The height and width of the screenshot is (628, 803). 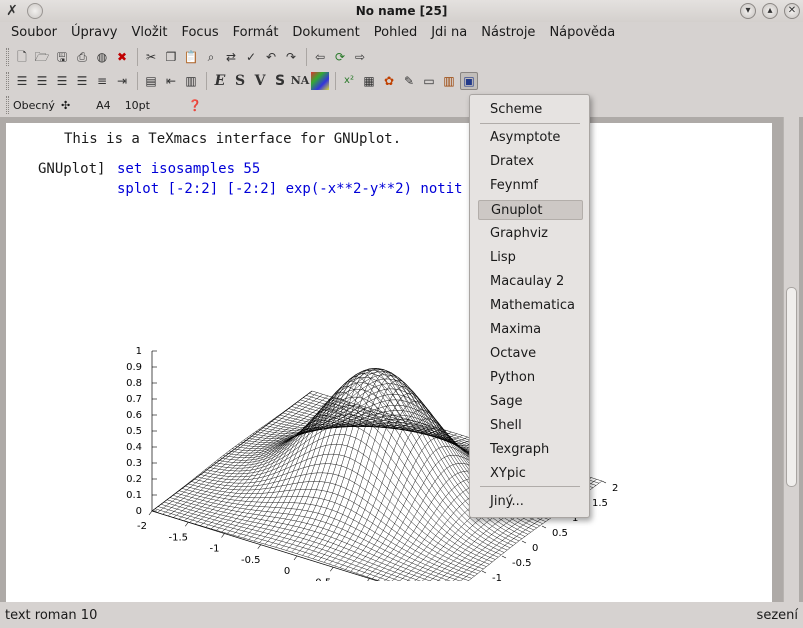 What do you see at coordinates (349, 81) in the screenshot?
I see `superscript-icon: x²` at bounding box center [349, 81].